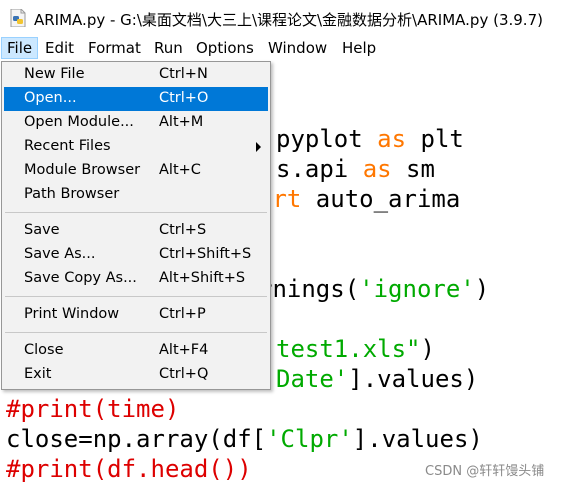  What do you see at coordinates (42, 230) in the screenshot?
I see `menu-item-label: Save` at bounding box center [42, 230].